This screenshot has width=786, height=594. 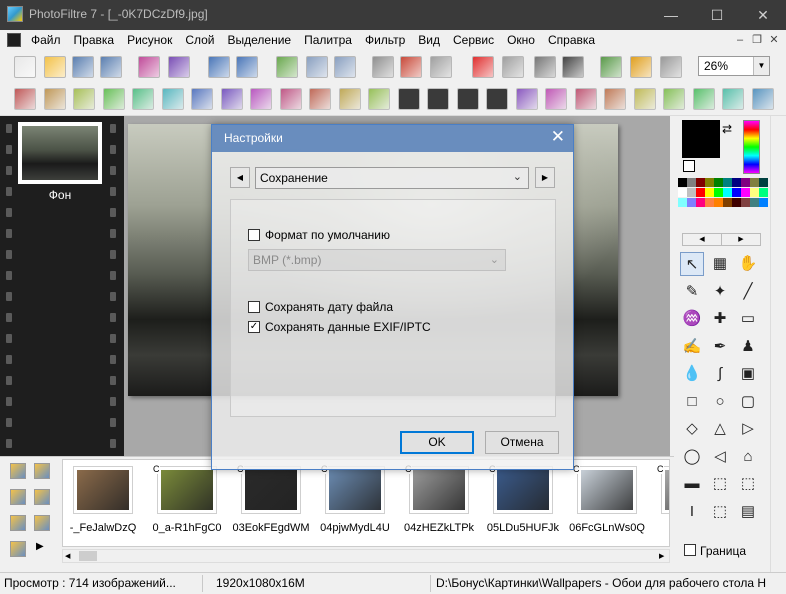 I want to click on zoom-select: 26% ▼, so click(x=734, y=66).